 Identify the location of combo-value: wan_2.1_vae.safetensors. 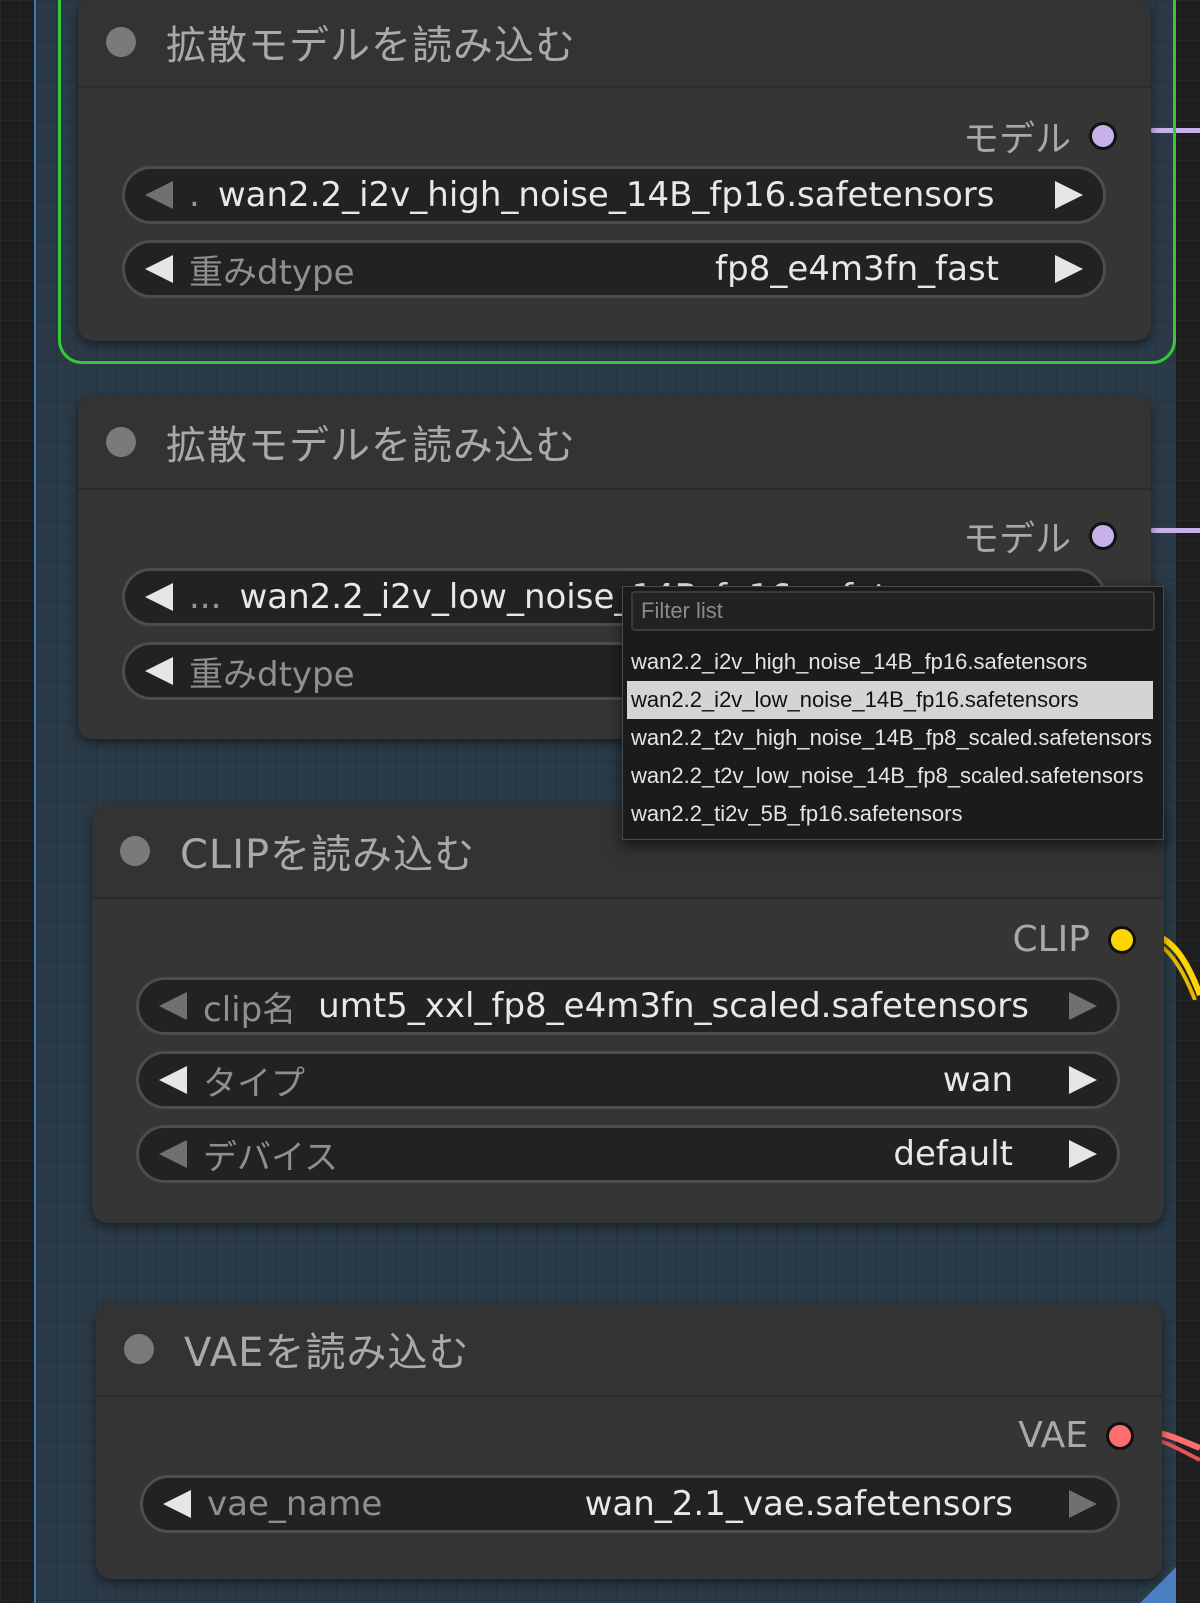
(798, 1504).